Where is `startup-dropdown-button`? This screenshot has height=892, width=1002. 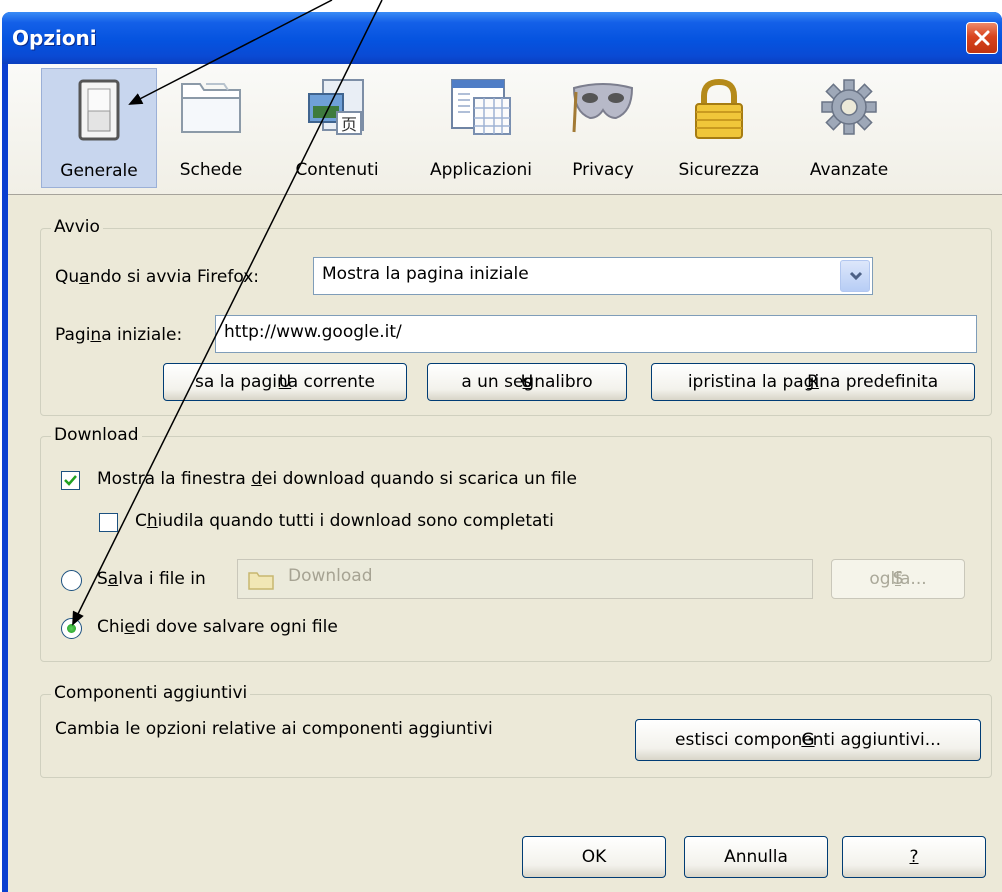 startup-dropdown-button is located at coordinates (855, 276).